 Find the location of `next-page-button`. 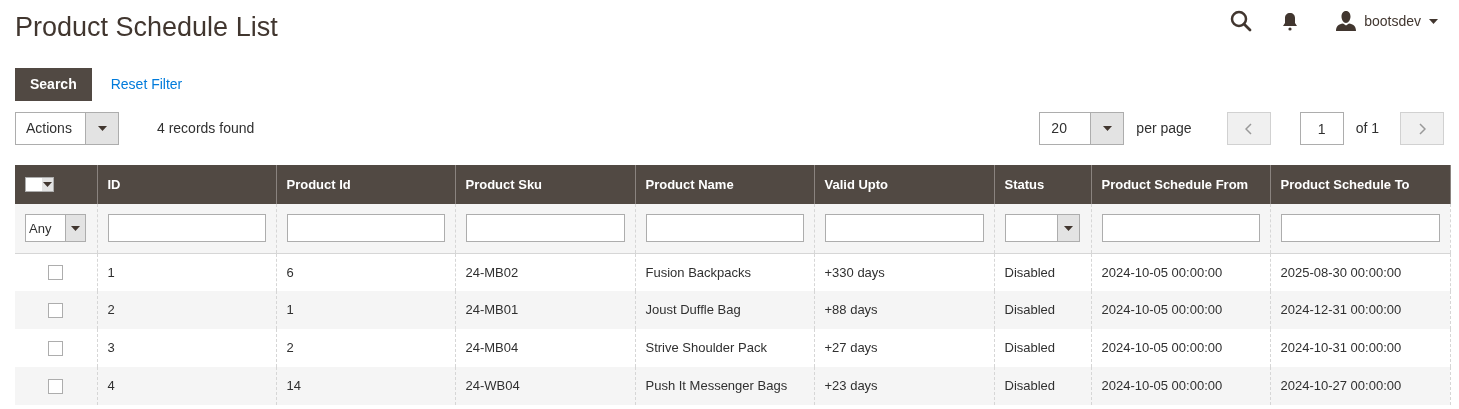

next-page-button is located at coordinates (1422, 128).